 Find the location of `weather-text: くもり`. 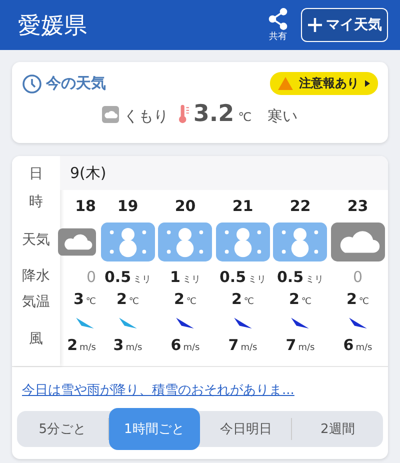

weather-text: くもり is located at coordinates (145, 116).